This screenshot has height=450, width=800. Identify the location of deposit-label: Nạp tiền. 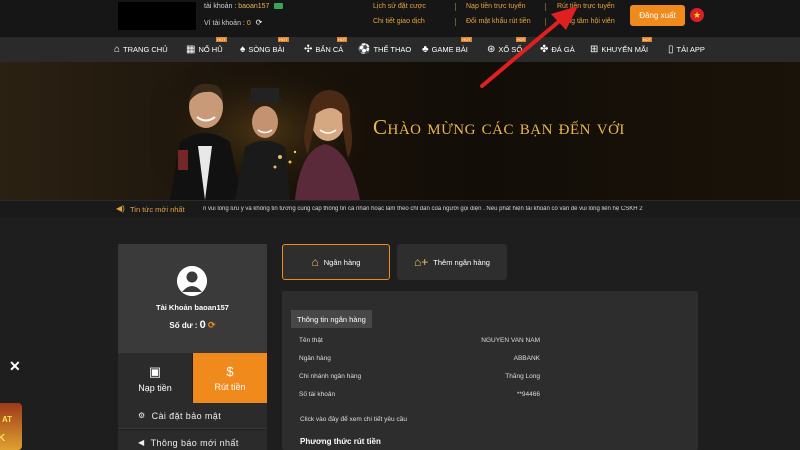
(155, 387).